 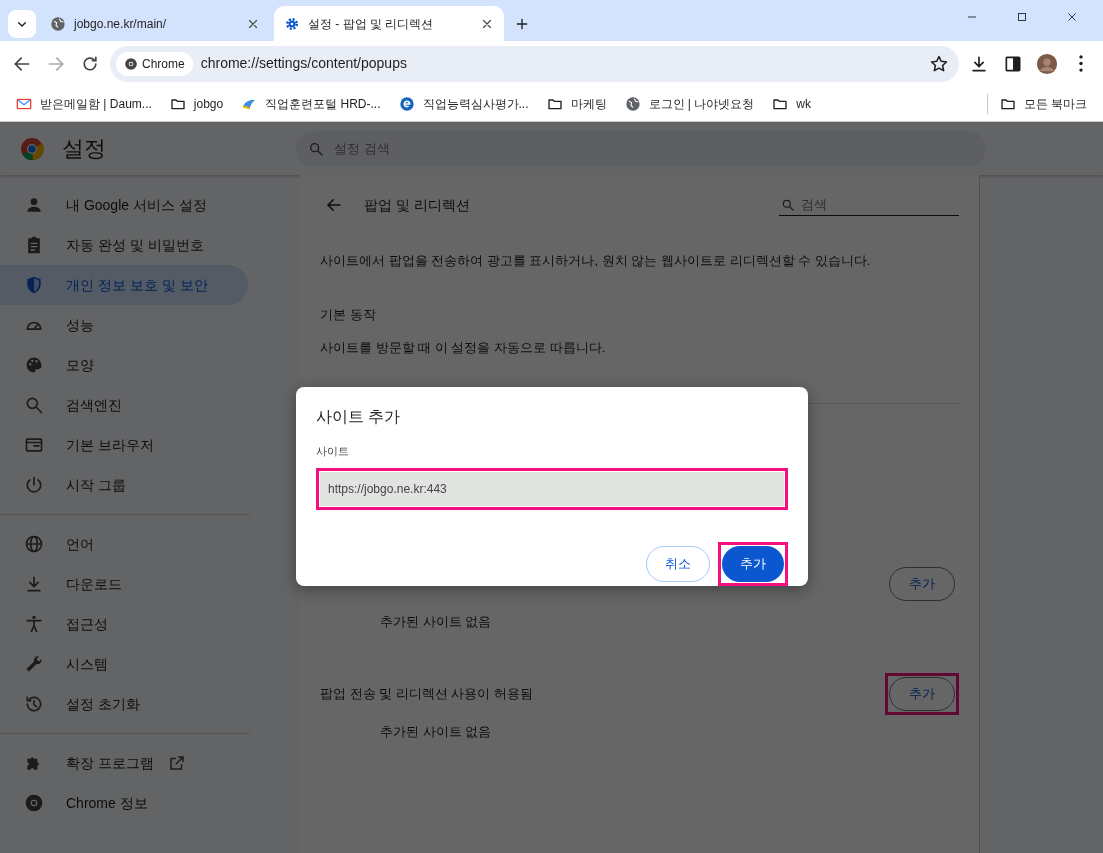 I want to click on cancel-button: 취소, so click(x=678, y=563).